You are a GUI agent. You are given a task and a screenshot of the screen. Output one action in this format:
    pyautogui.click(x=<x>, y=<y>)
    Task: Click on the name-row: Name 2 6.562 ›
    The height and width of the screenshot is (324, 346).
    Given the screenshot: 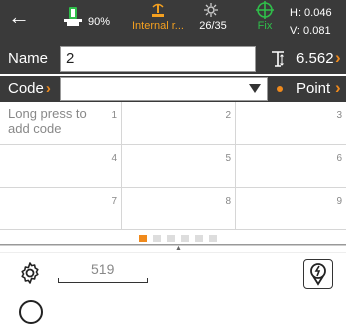 What is the action you would take?
    pyautogui.click(x=173, y=59)
    